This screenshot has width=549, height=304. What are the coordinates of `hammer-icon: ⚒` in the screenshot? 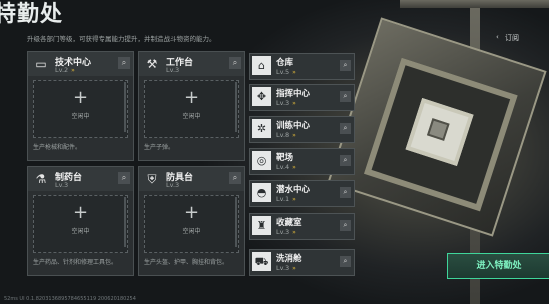 It's located at (152, 64).